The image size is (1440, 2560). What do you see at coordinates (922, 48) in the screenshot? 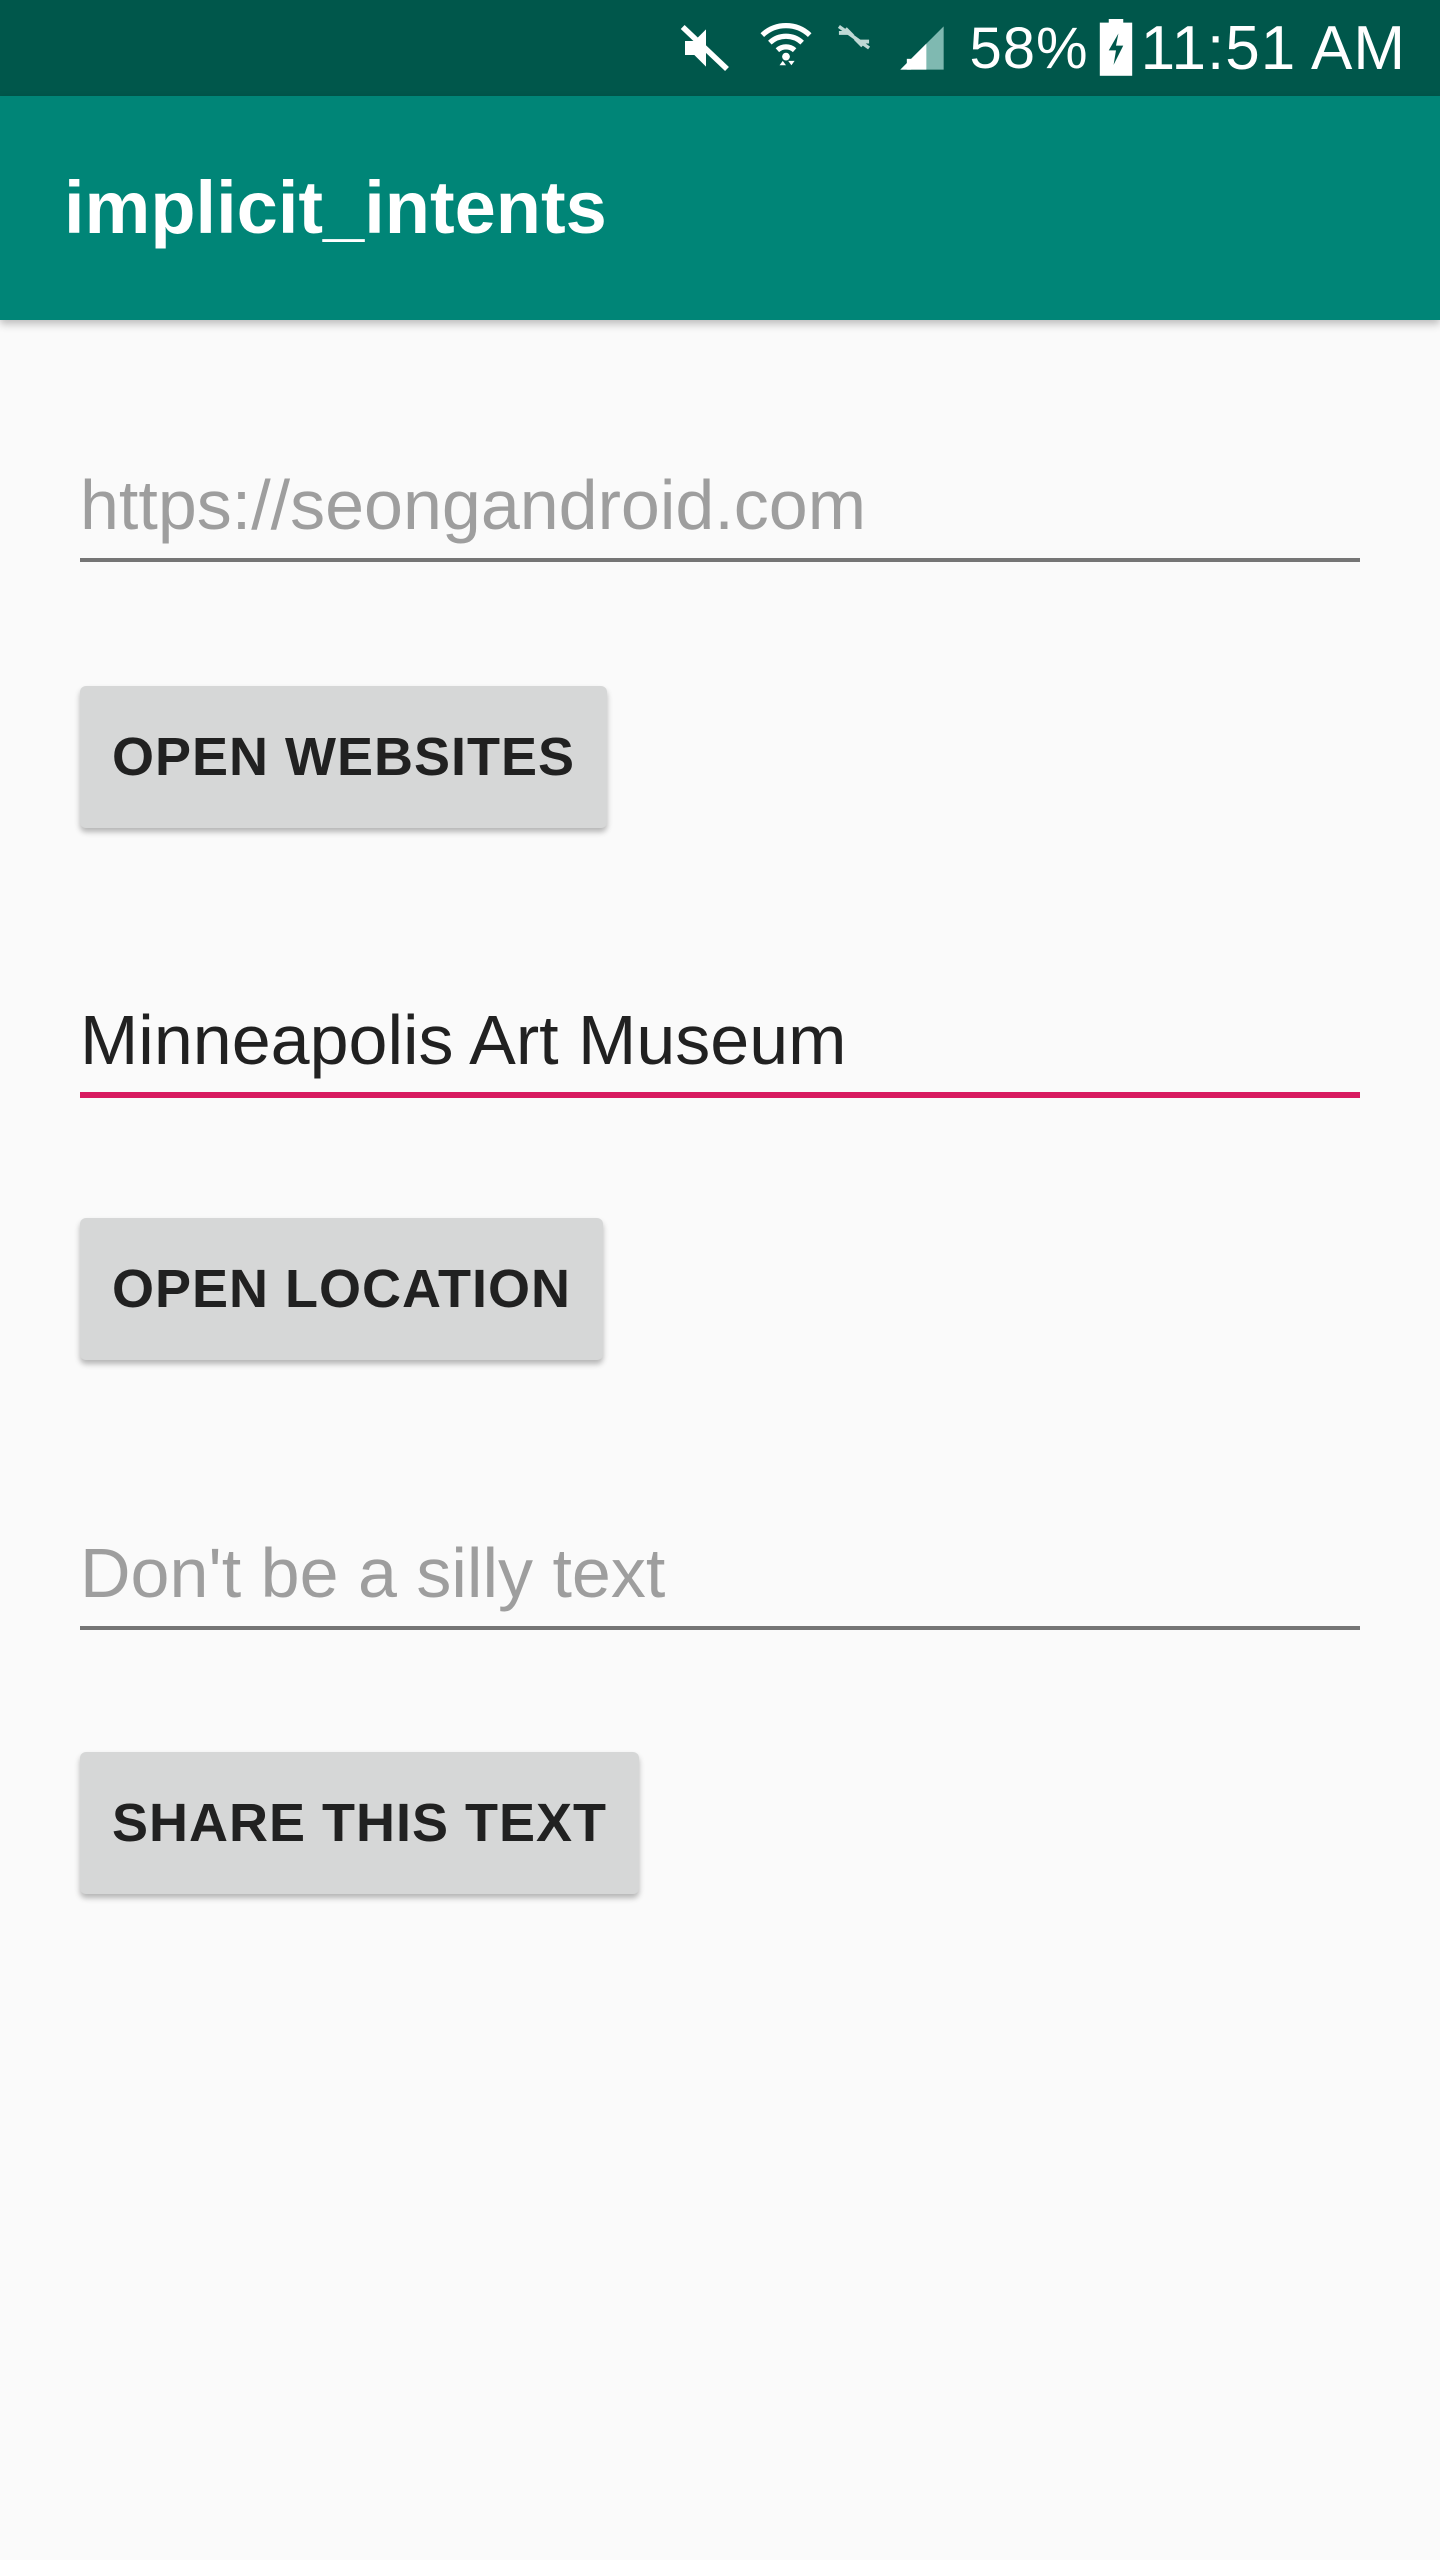
I see `signal-icon` at bounding box center [922, 48].